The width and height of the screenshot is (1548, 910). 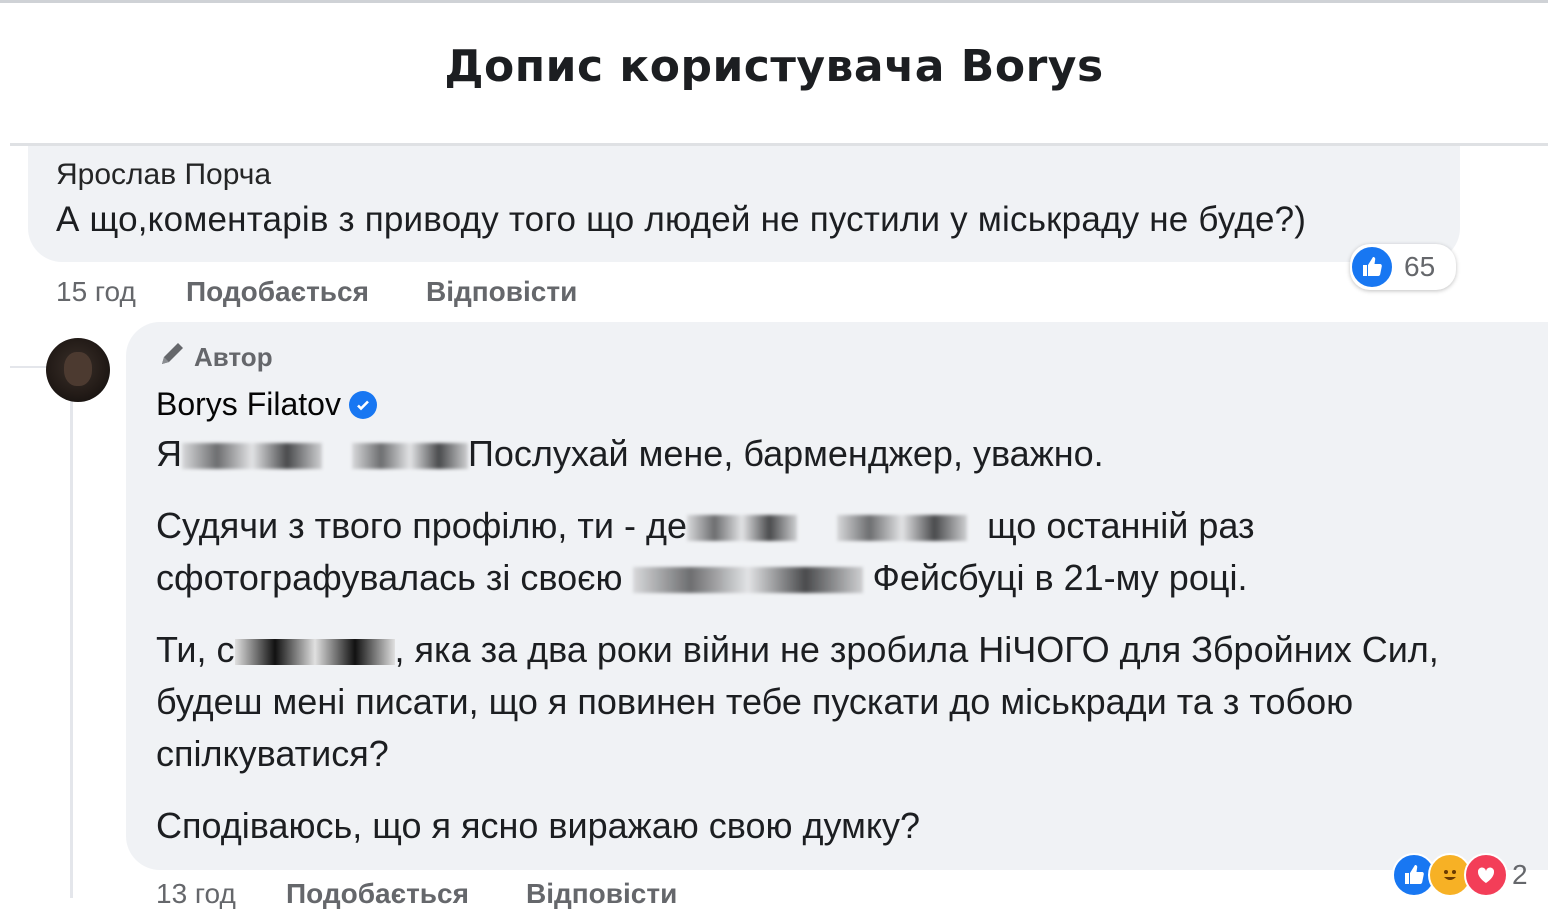 I want to click on reply-text: Ти, с, so click(x=195, y=649).